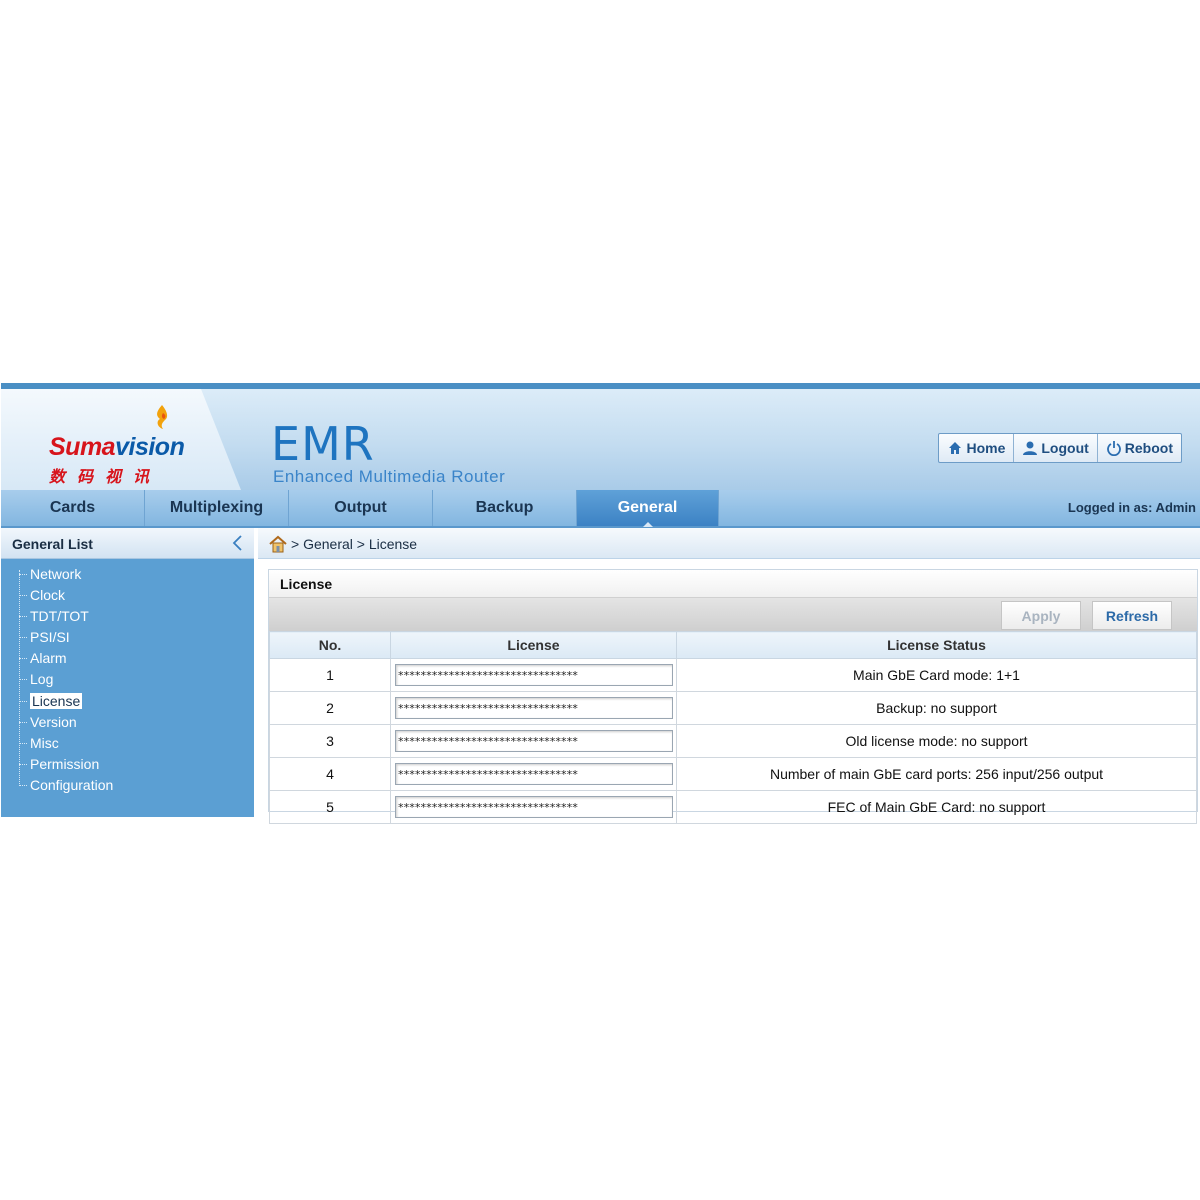 This screenshot has width=1200, height=1200. Describe the element at coordinates (330, 708) in the screenshot. I see `row-number: 2` at that location.